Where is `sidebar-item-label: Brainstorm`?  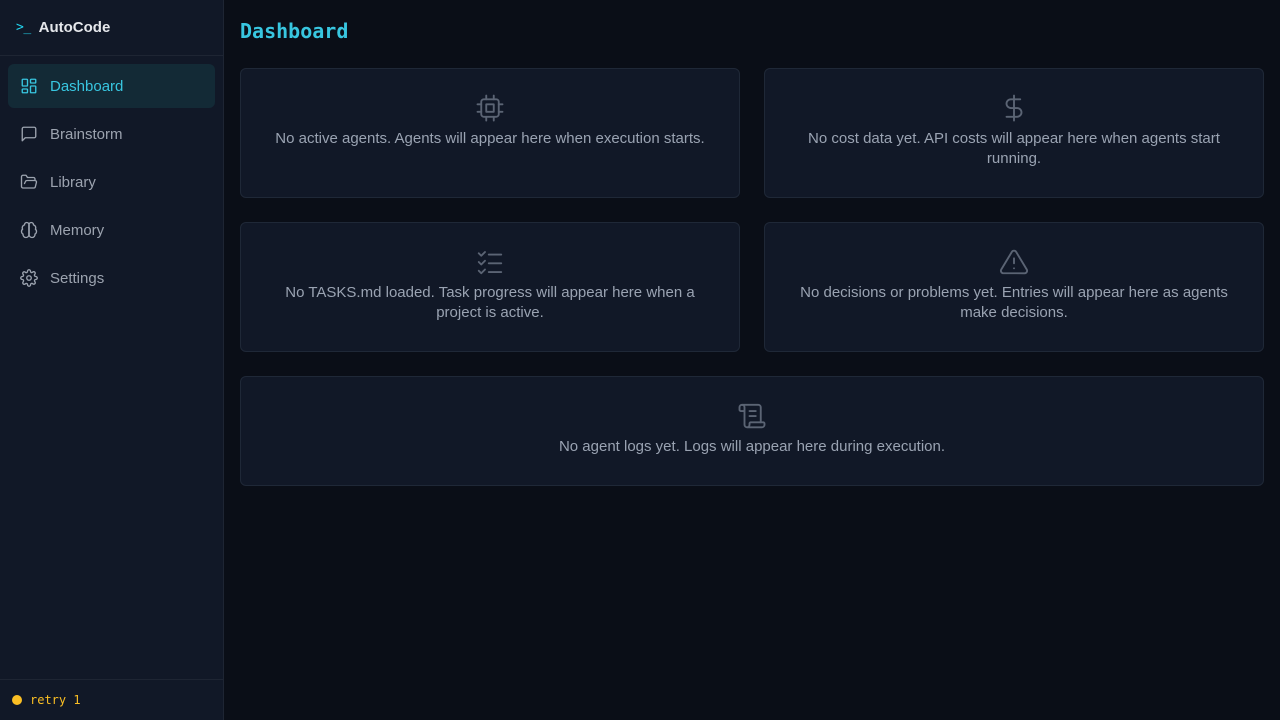
sidebar-item-label: Brainstorm is located at coordinates (86, 134).